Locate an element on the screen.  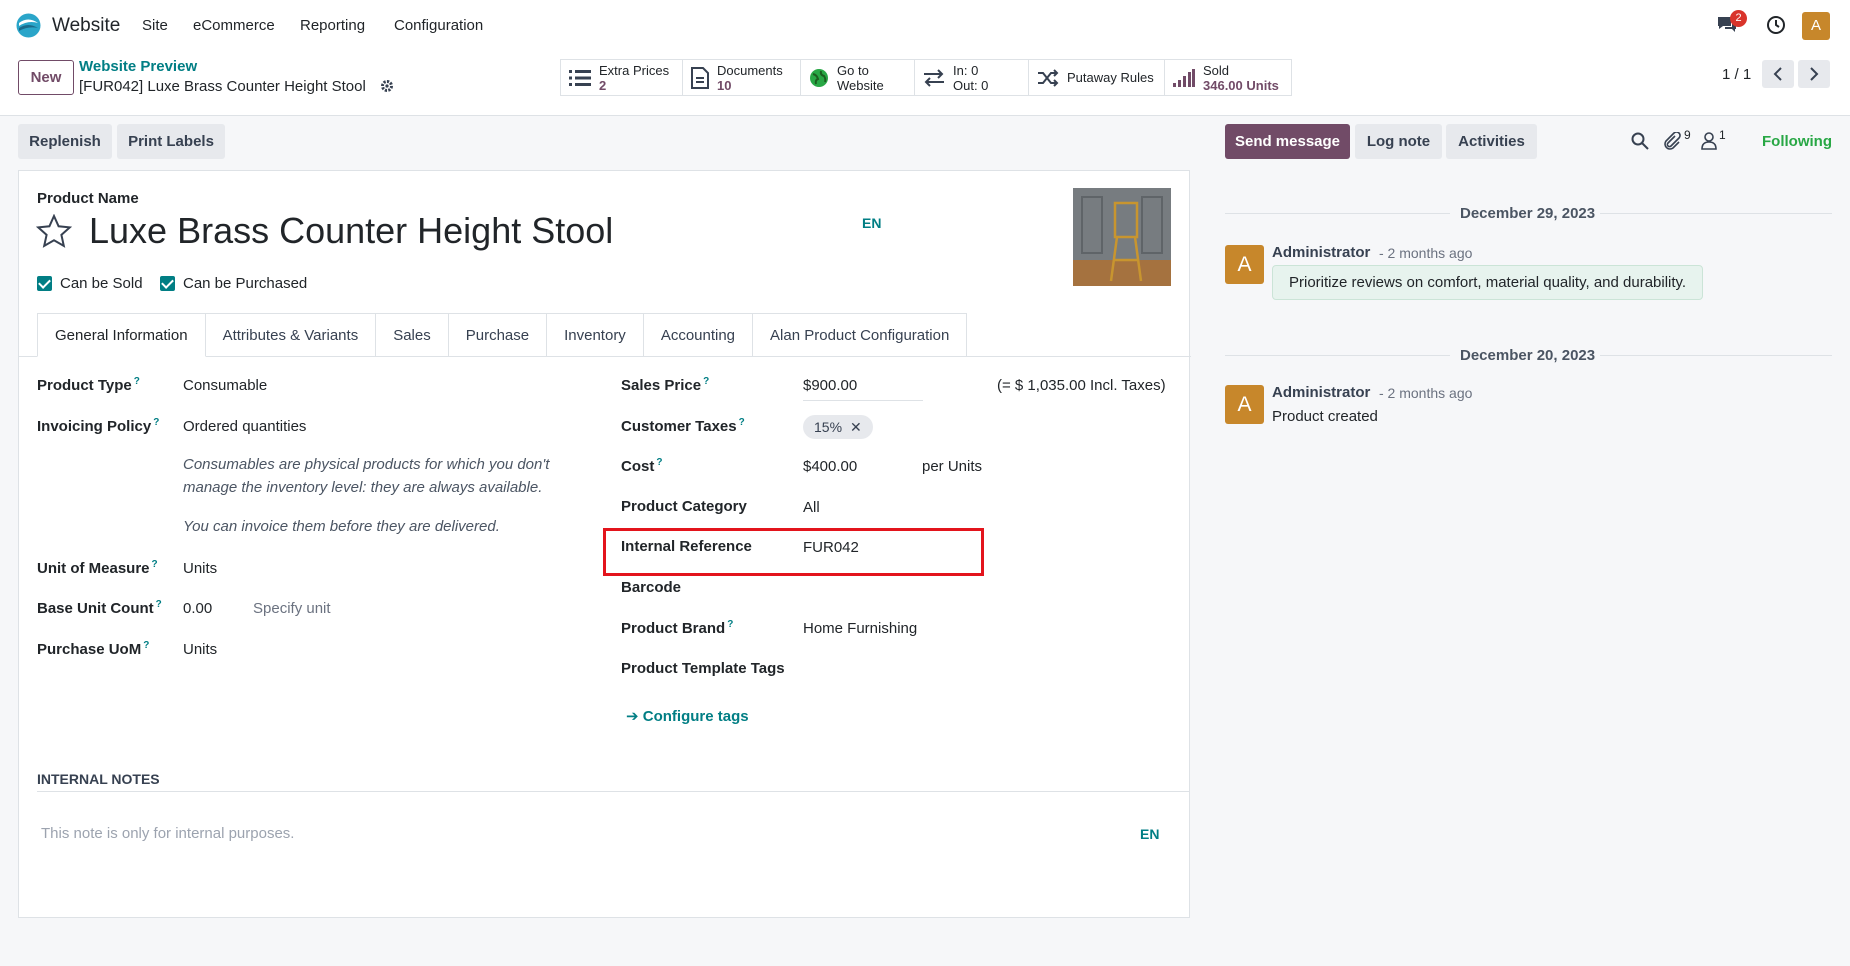
app-logo-icon is located at coordinates (28, 25).